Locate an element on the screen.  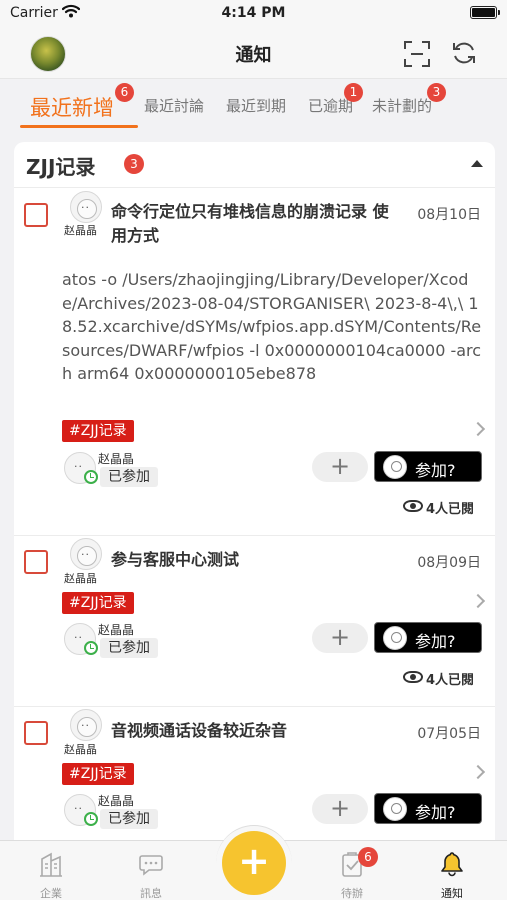
tabbar-label: 訊息 is located at coordinates (151, 893).